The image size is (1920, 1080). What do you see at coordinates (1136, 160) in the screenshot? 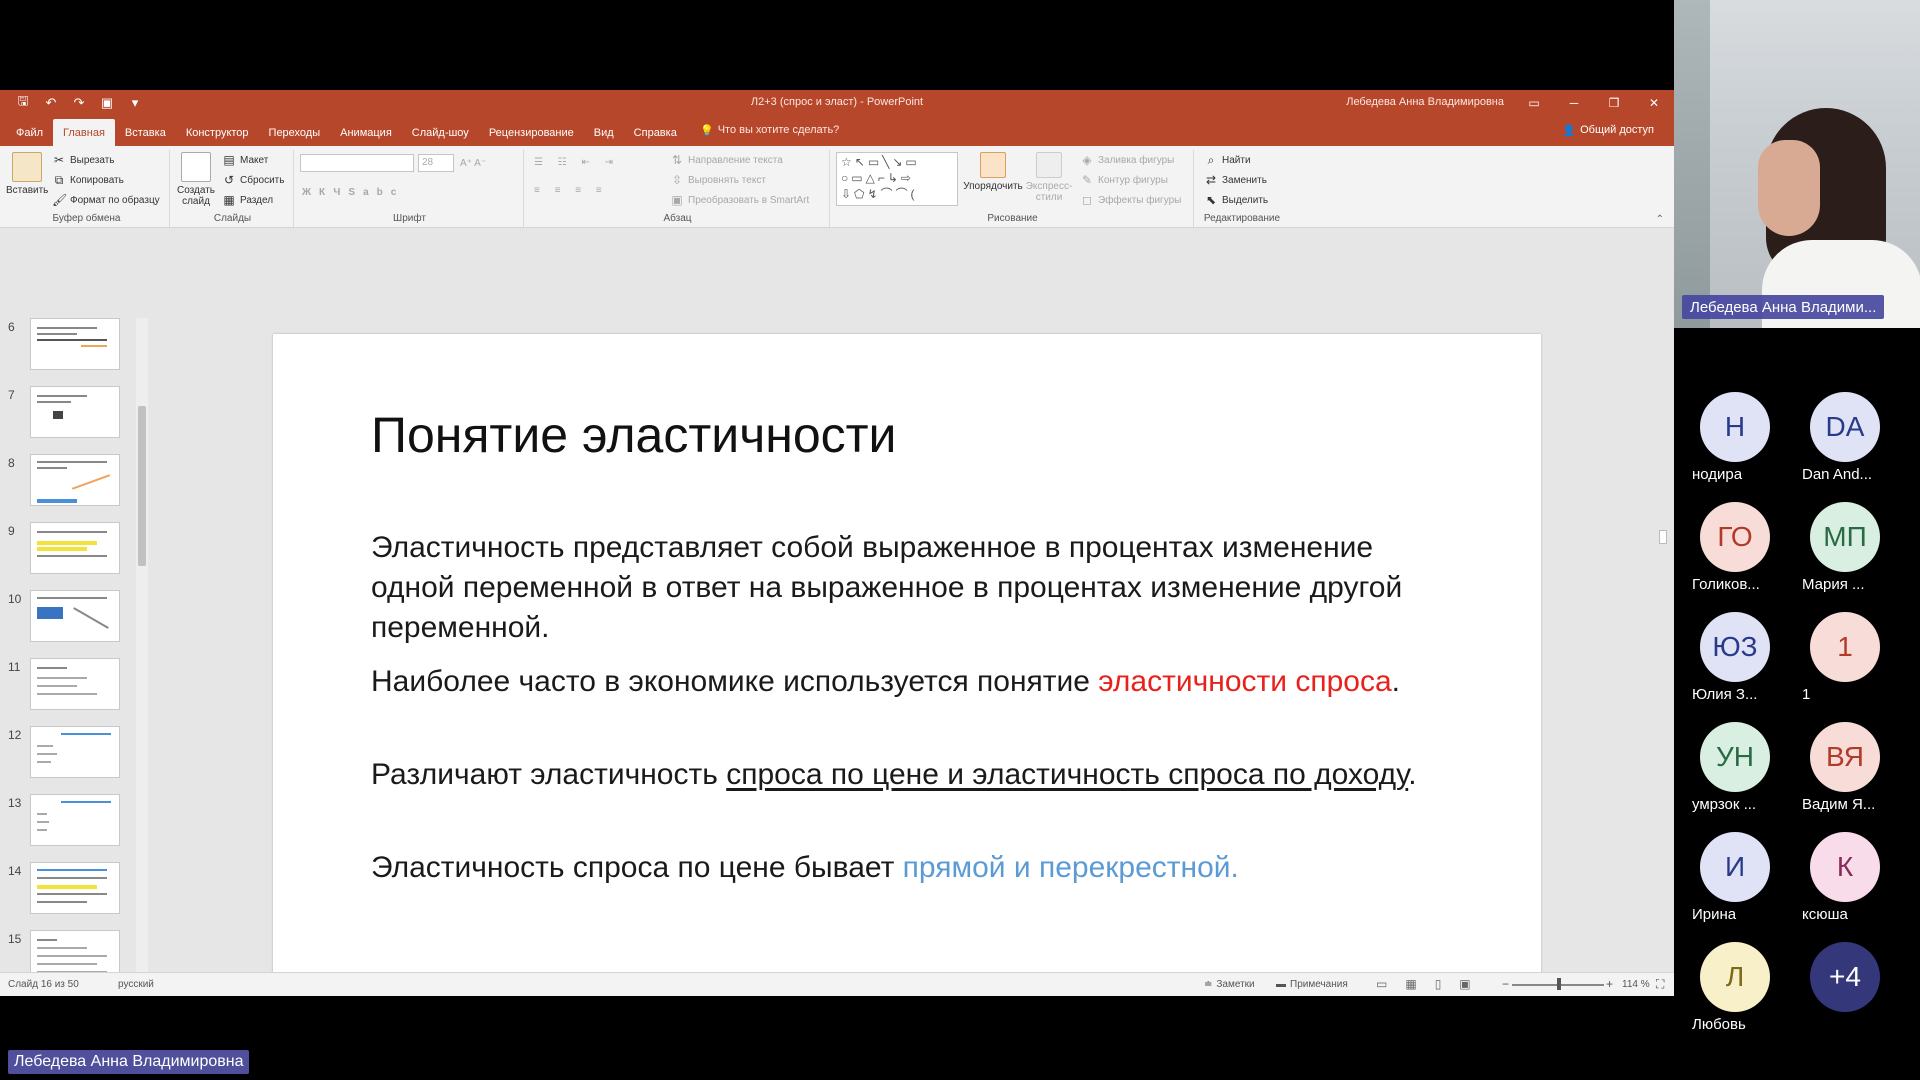
I see `shape-fill-label: Заливка фигуры` at bounding box center [1136, 160].